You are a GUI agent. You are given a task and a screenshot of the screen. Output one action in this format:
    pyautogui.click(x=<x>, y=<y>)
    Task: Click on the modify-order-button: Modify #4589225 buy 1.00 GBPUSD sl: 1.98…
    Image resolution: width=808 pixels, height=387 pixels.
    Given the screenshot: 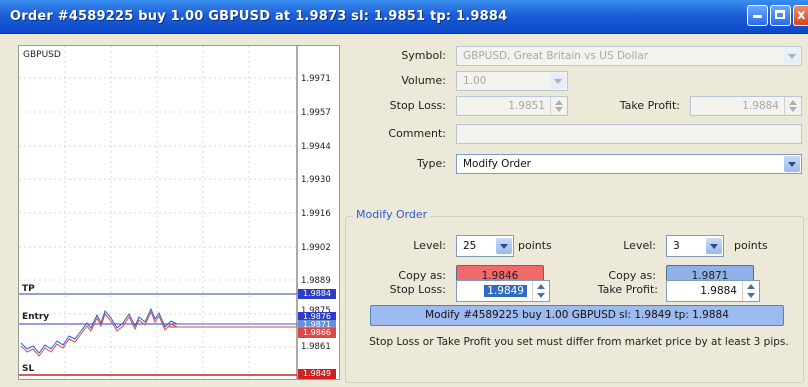 What is the action you would take?
    pyautogui.click(x=577, y=315)
    